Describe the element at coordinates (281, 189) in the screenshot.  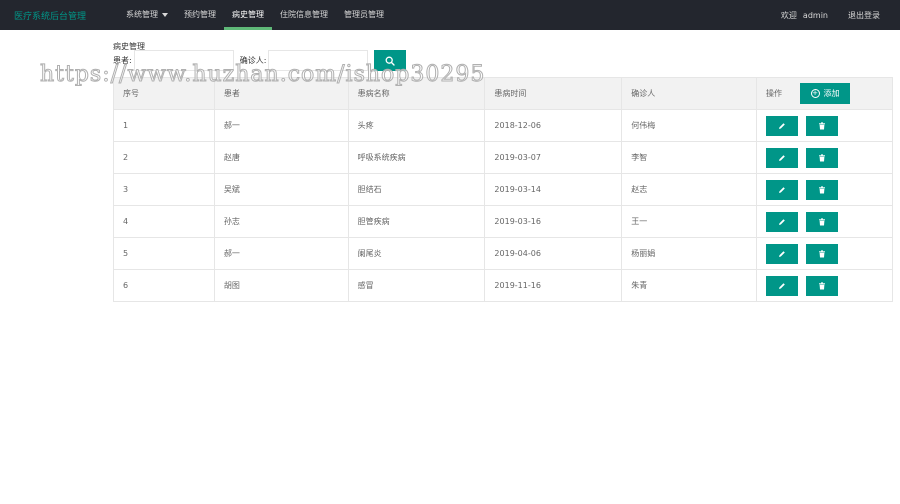
I see `cell-patient: 吴斌` at that location.